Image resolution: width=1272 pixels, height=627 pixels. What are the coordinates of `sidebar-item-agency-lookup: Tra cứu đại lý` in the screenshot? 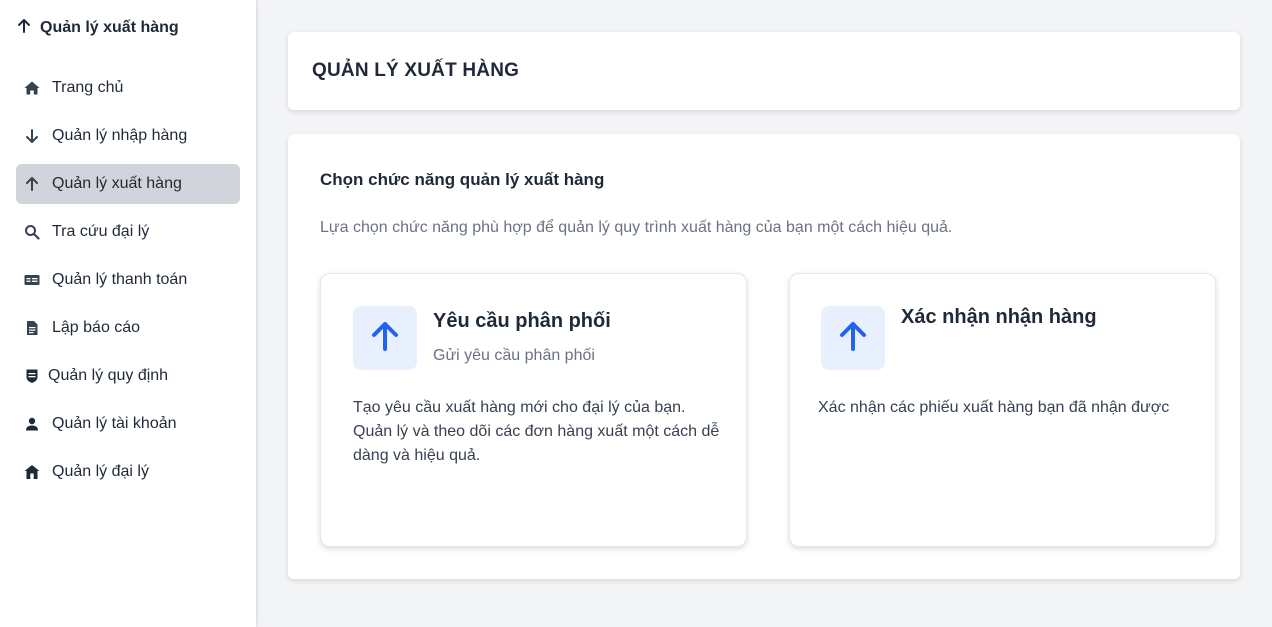 It's located at (128, 232).